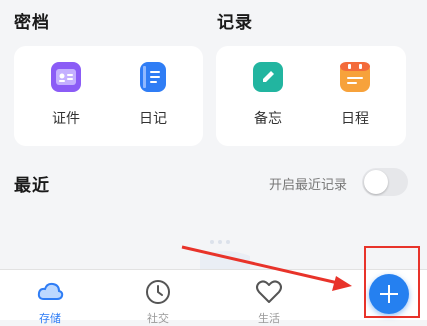 The width and height of the screenshot is (427, 326). I want to click on memo-pencil-icon, so click(268, 77).